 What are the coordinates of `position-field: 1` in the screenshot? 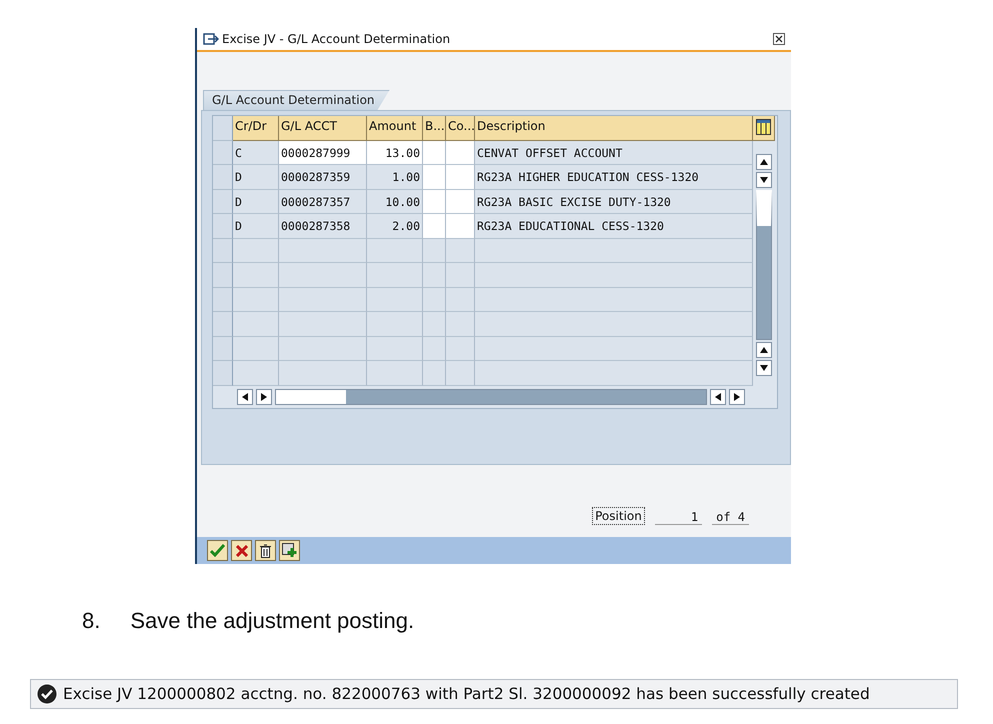 It's located at (678, 517).